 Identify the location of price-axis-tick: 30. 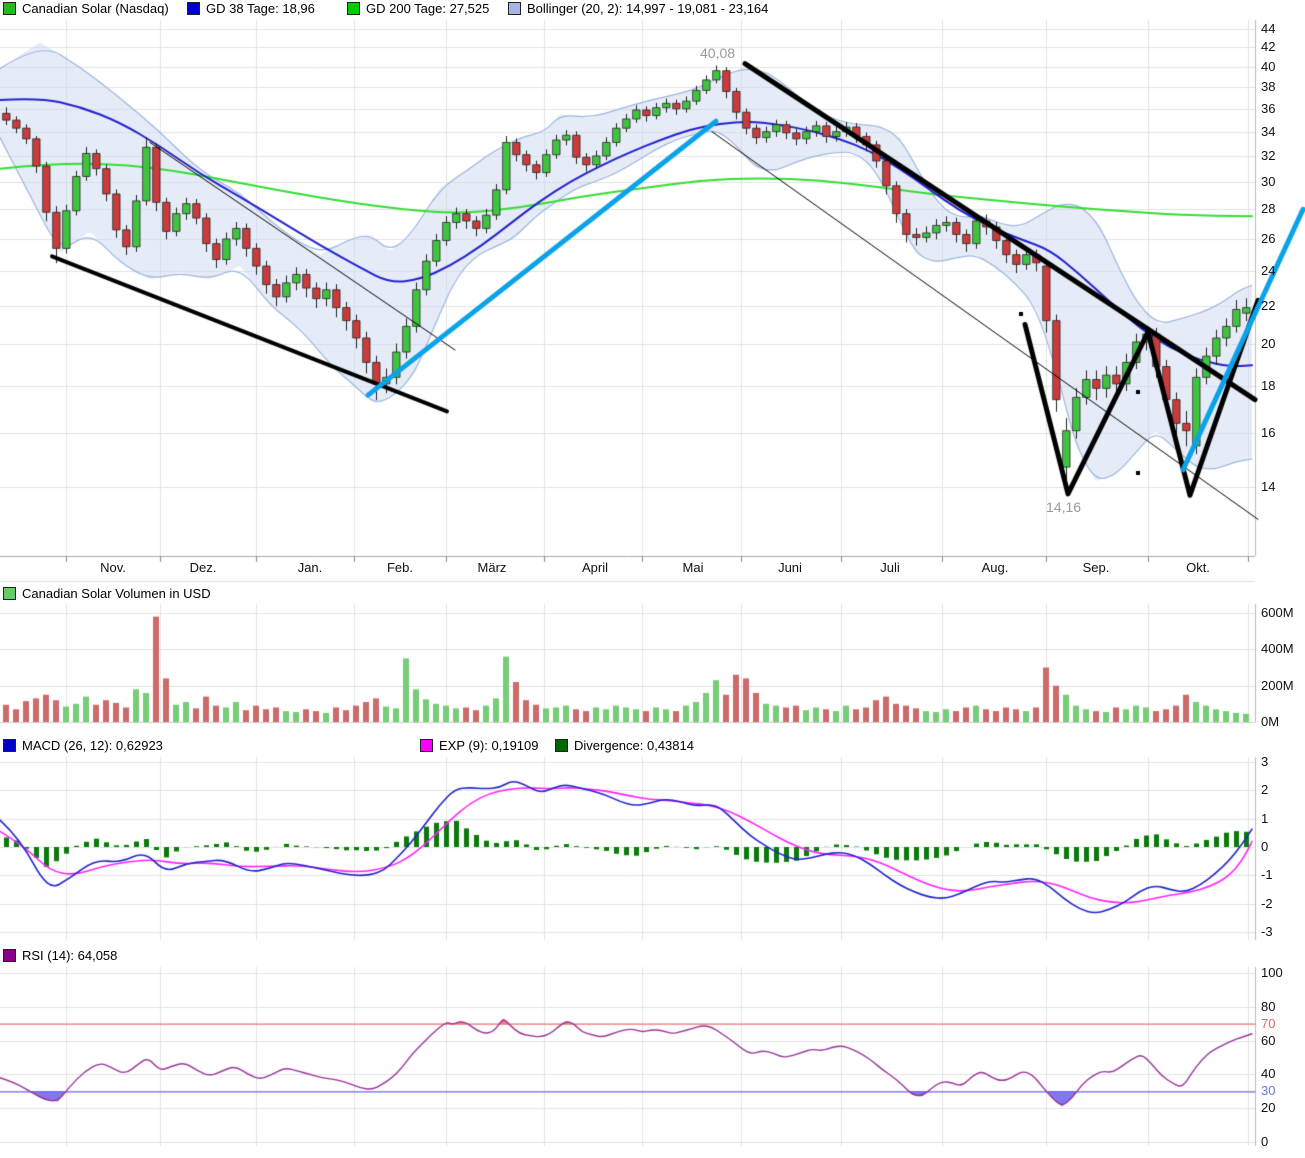
(1268, 181).